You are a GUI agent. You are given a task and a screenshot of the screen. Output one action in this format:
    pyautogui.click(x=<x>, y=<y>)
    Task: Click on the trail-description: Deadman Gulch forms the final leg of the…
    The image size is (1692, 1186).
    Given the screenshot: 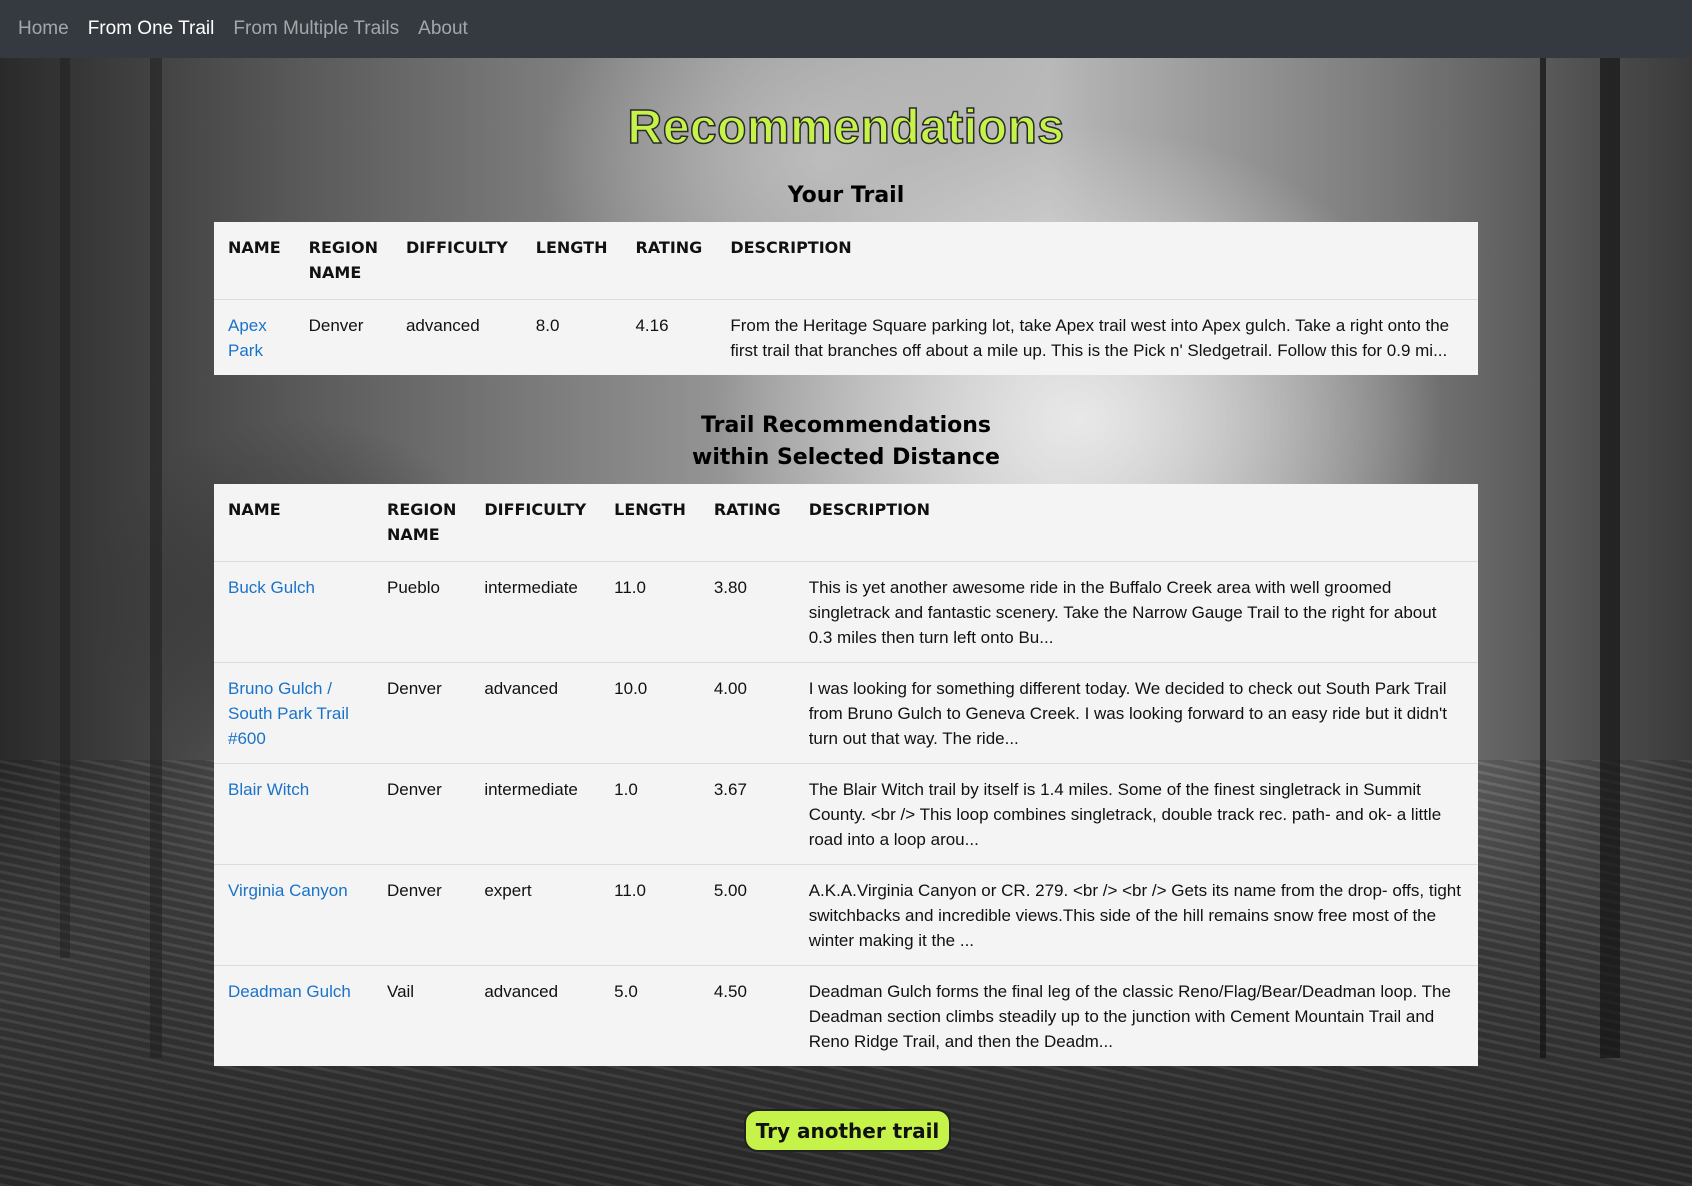 What is the action you would take?
    pyautogui.click(x=1136, y=1015)
    